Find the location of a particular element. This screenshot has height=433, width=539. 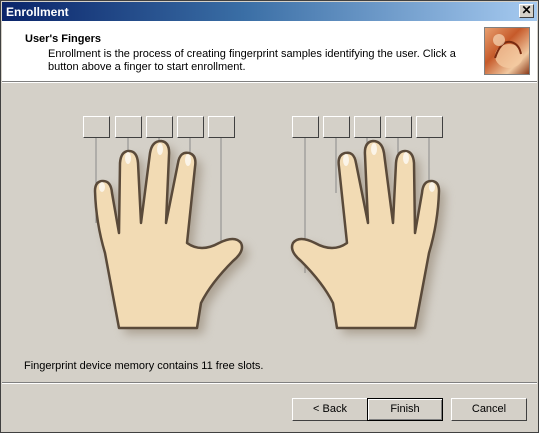

close-button: ✕ is located at coordinates (526, 11).